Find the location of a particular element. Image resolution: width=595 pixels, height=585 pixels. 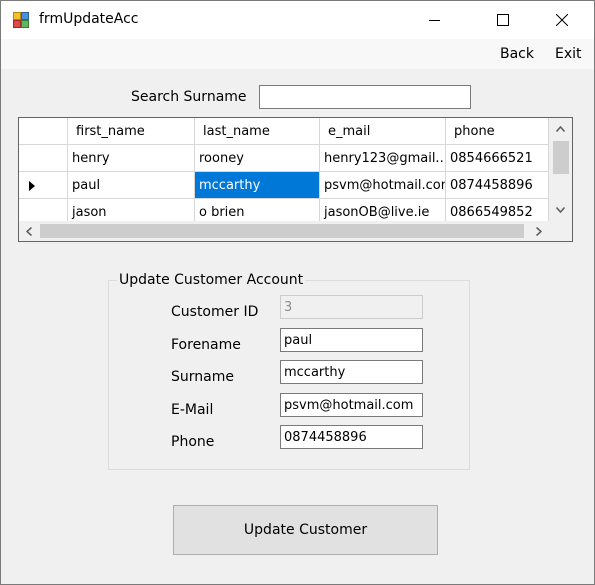

column-header-phone: phone is located at coordinates (497, 131).